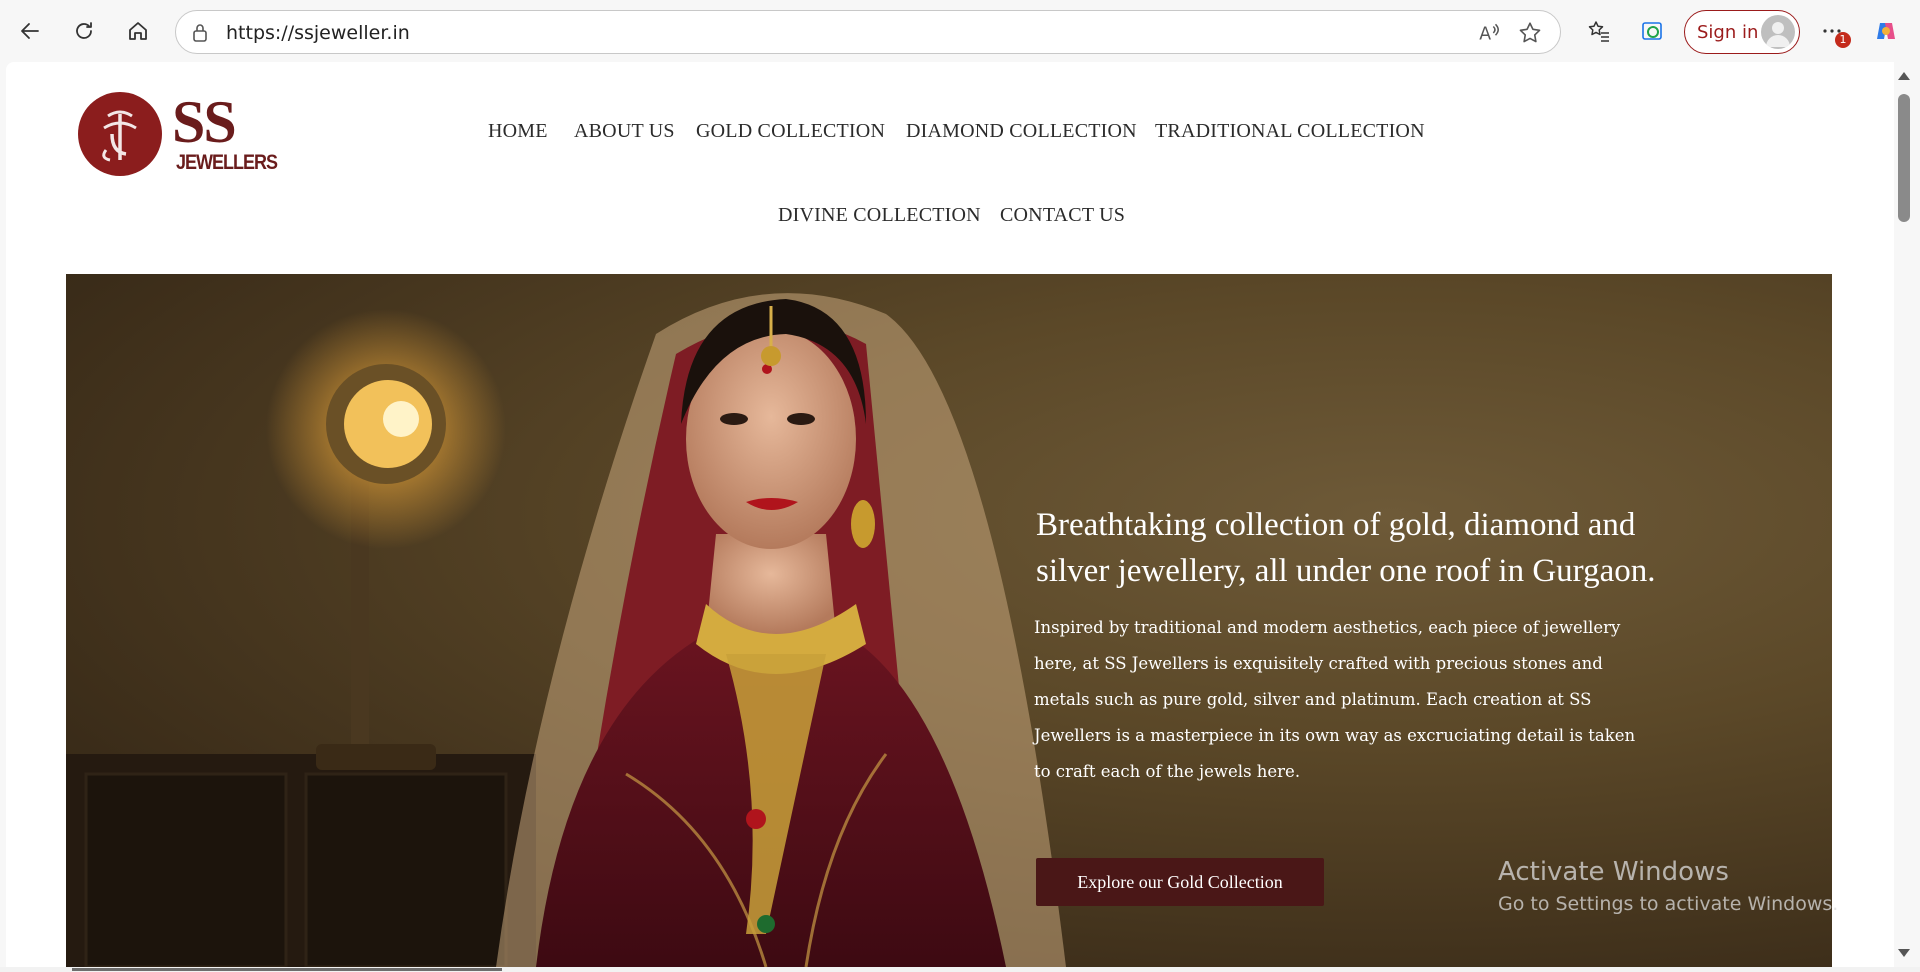 This screenshot has width=1920, height=972. Describe the element at coordinates (790, 131) in the screenshot. I see `nav-gold-collection: GOLD COLLECTION` at that location.